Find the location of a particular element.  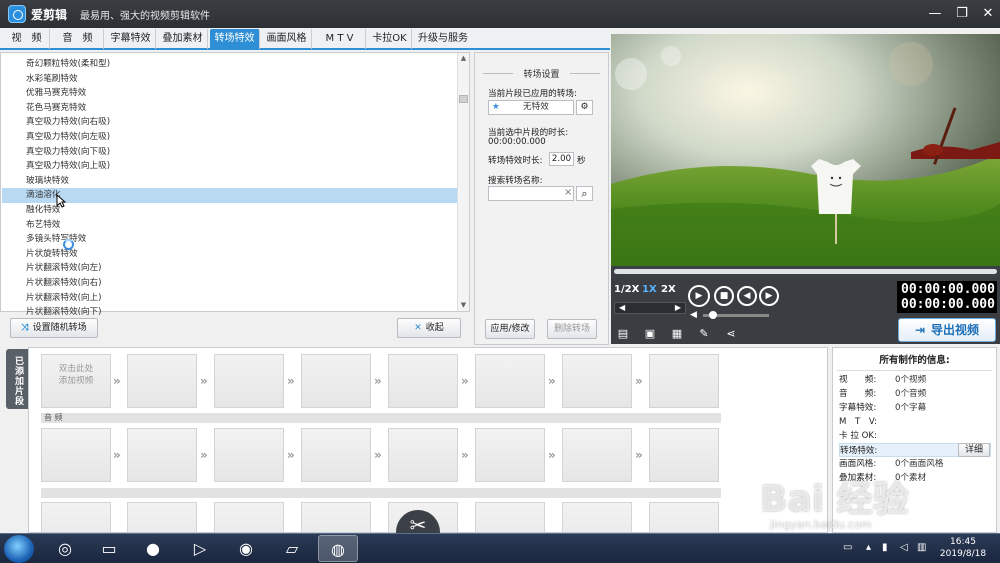

restore-button: ❐ is located at coordinates (962, 14).